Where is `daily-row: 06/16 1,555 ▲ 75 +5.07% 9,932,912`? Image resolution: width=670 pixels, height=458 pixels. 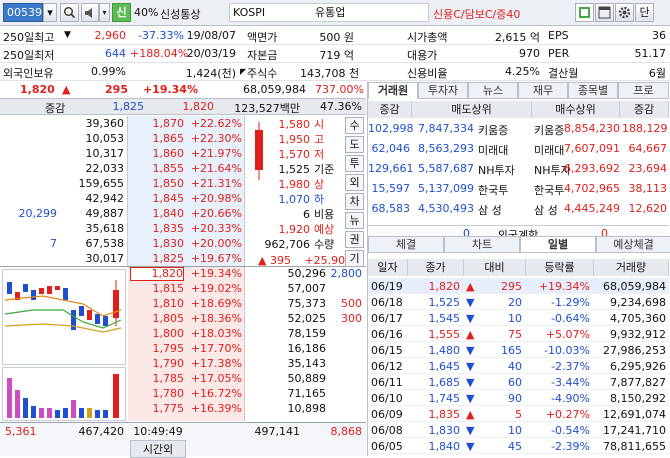
daily-row: 06/16 1,555 ▲ 75 +5.07% 9,932,912 is located at coordinates (518, 334).